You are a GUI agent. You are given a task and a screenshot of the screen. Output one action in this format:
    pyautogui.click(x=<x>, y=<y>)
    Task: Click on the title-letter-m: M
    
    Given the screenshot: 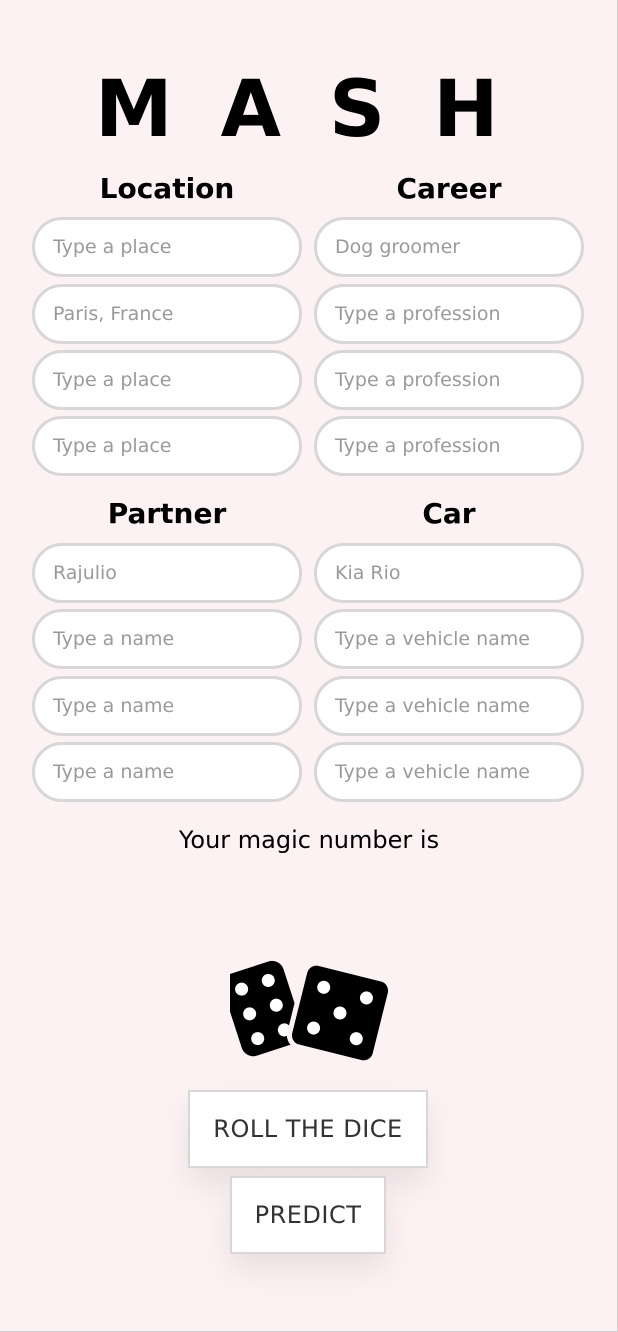 What is the action you would take?
    pyautogui.click(x=134, y=110)
    